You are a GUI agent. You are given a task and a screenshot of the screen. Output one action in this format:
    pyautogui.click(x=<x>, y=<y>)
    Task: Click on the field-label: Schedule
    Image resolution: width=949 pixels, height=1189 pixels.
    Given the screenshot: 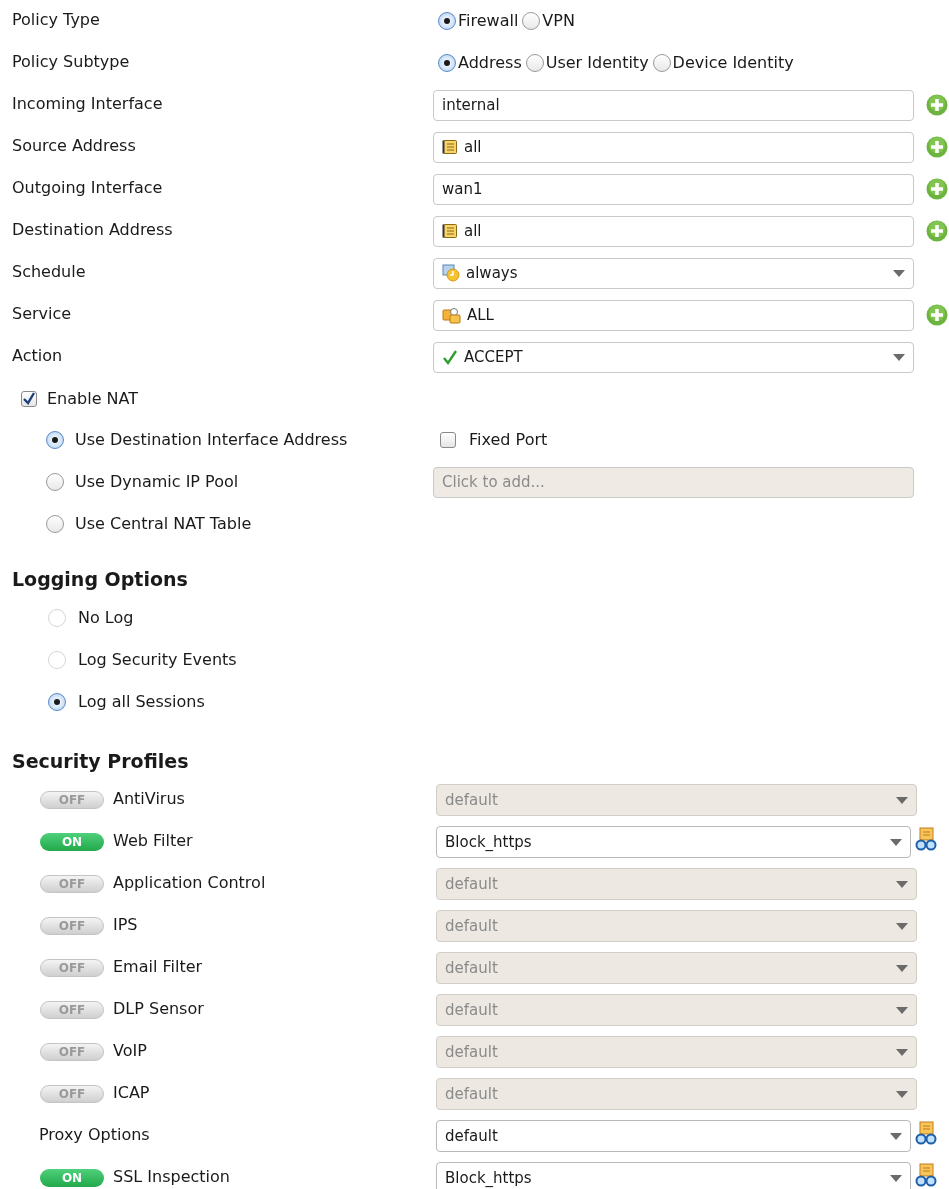 What is the action you would take?
    pyautogui.click(x=49, y=272)
    